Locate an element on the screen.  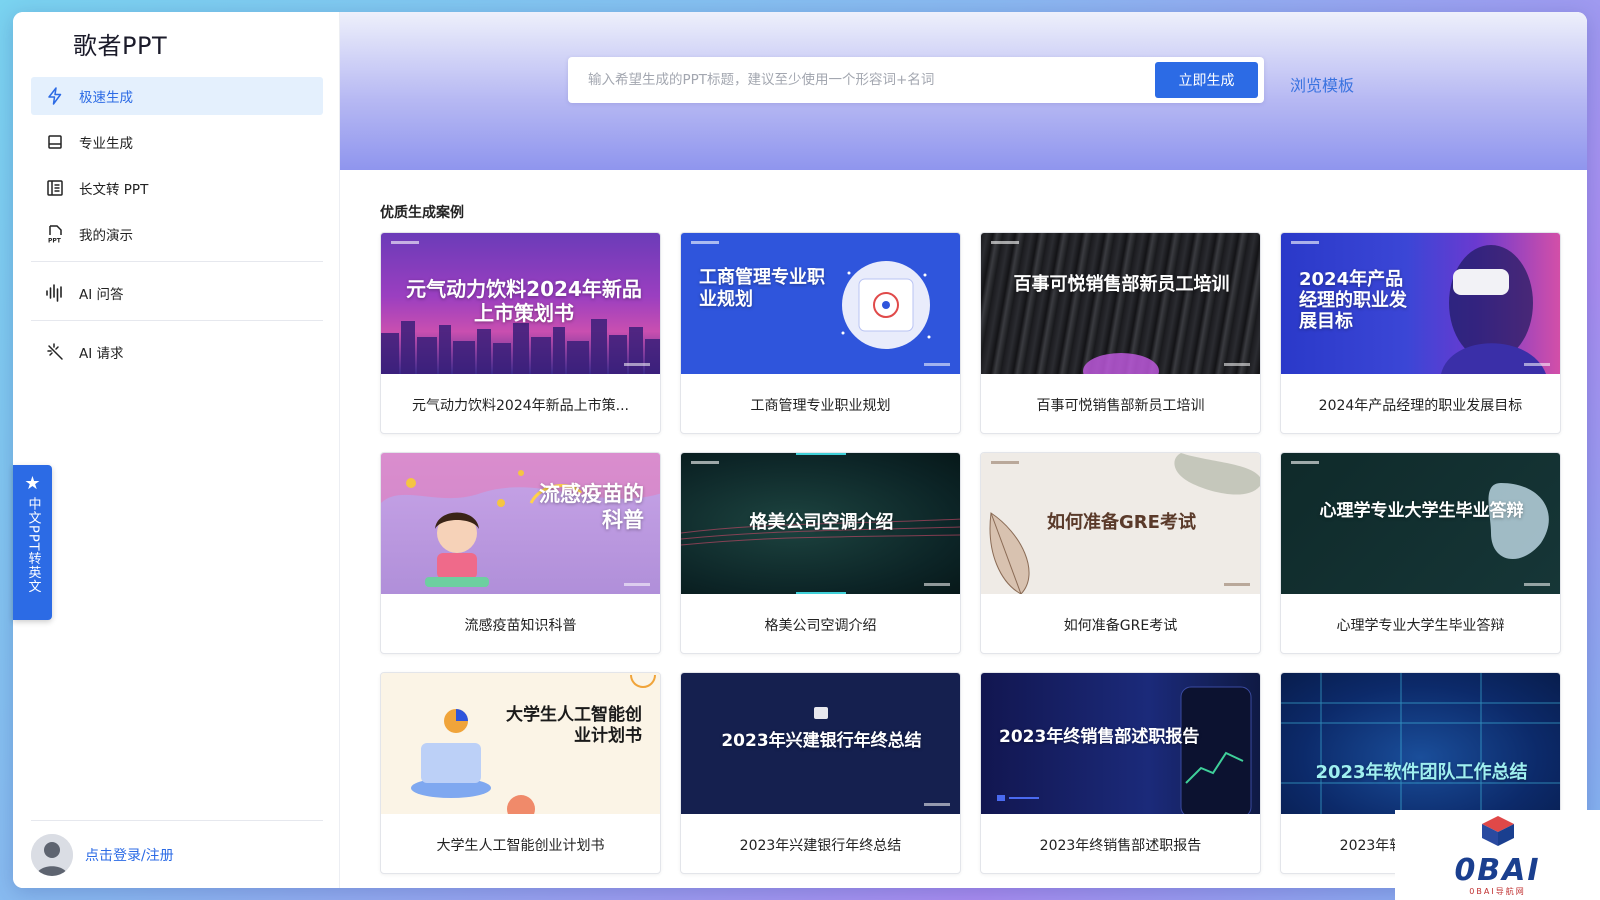
case-thumbnail-title: 如何准备GRE考试 is located at coordinates (1121, 522).